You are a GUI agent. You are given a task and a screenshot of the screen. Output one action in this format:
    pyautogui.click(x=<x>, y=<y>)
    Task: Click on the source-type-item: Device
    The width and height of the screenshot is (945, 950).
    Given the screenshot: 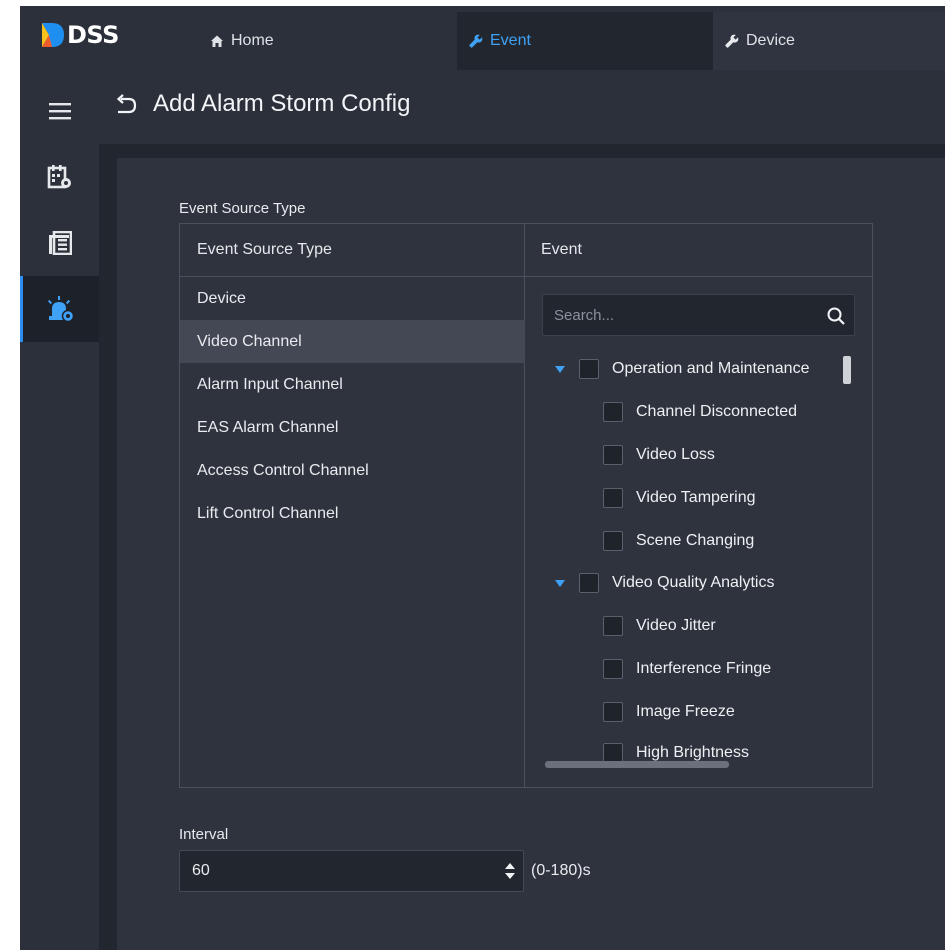 What is the action you would take?
    pyautogui.click(x=352, y=298)
    